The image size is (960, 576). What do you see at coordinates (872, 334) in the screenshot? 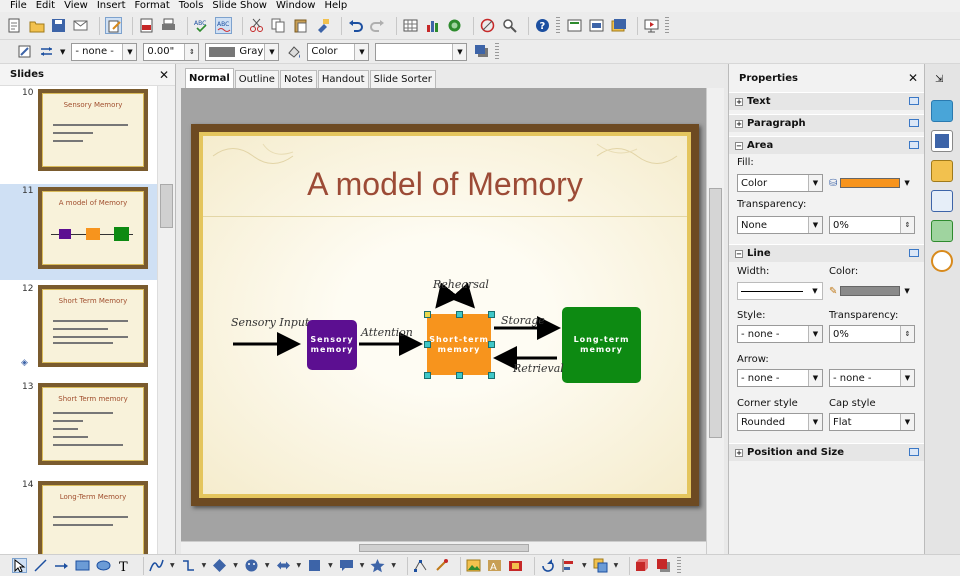
I see `line-transparency-spinner: 0% ⇕` at bounding box center [872, 334].